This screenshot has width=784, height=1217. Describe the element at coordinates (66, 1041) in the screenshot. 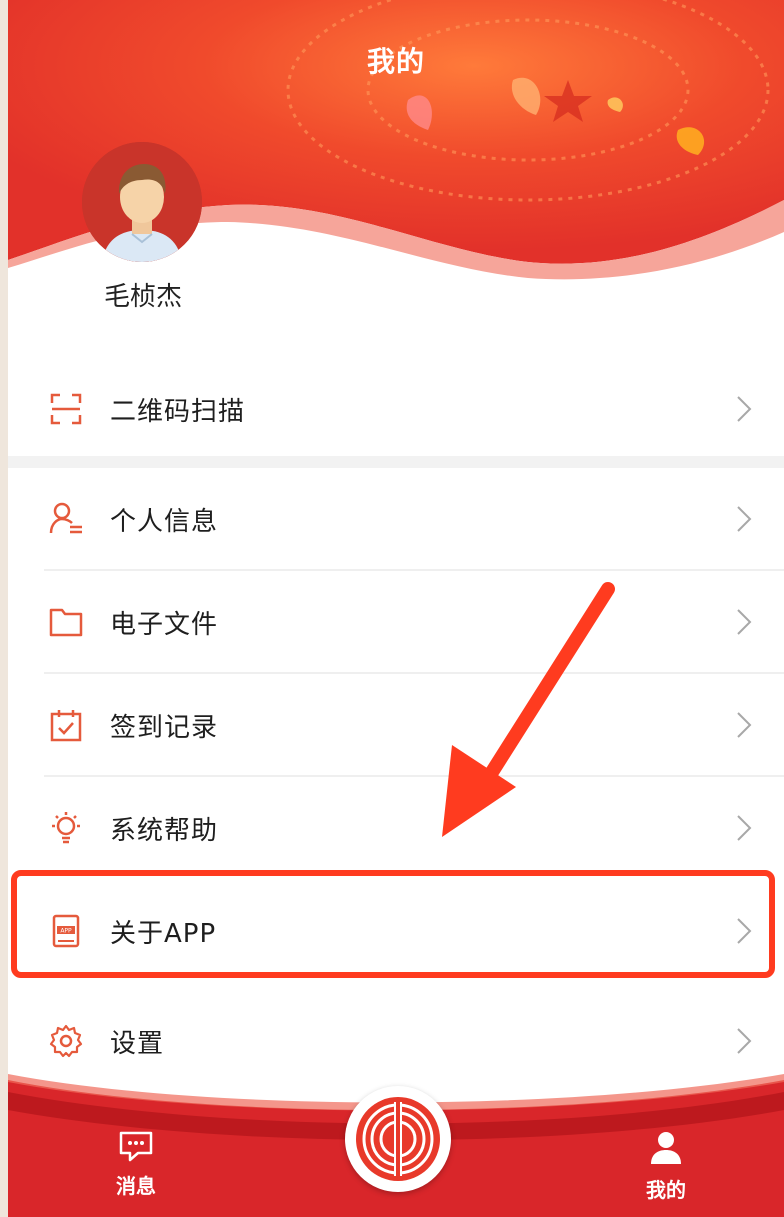

I see `gear-icon` at that location.